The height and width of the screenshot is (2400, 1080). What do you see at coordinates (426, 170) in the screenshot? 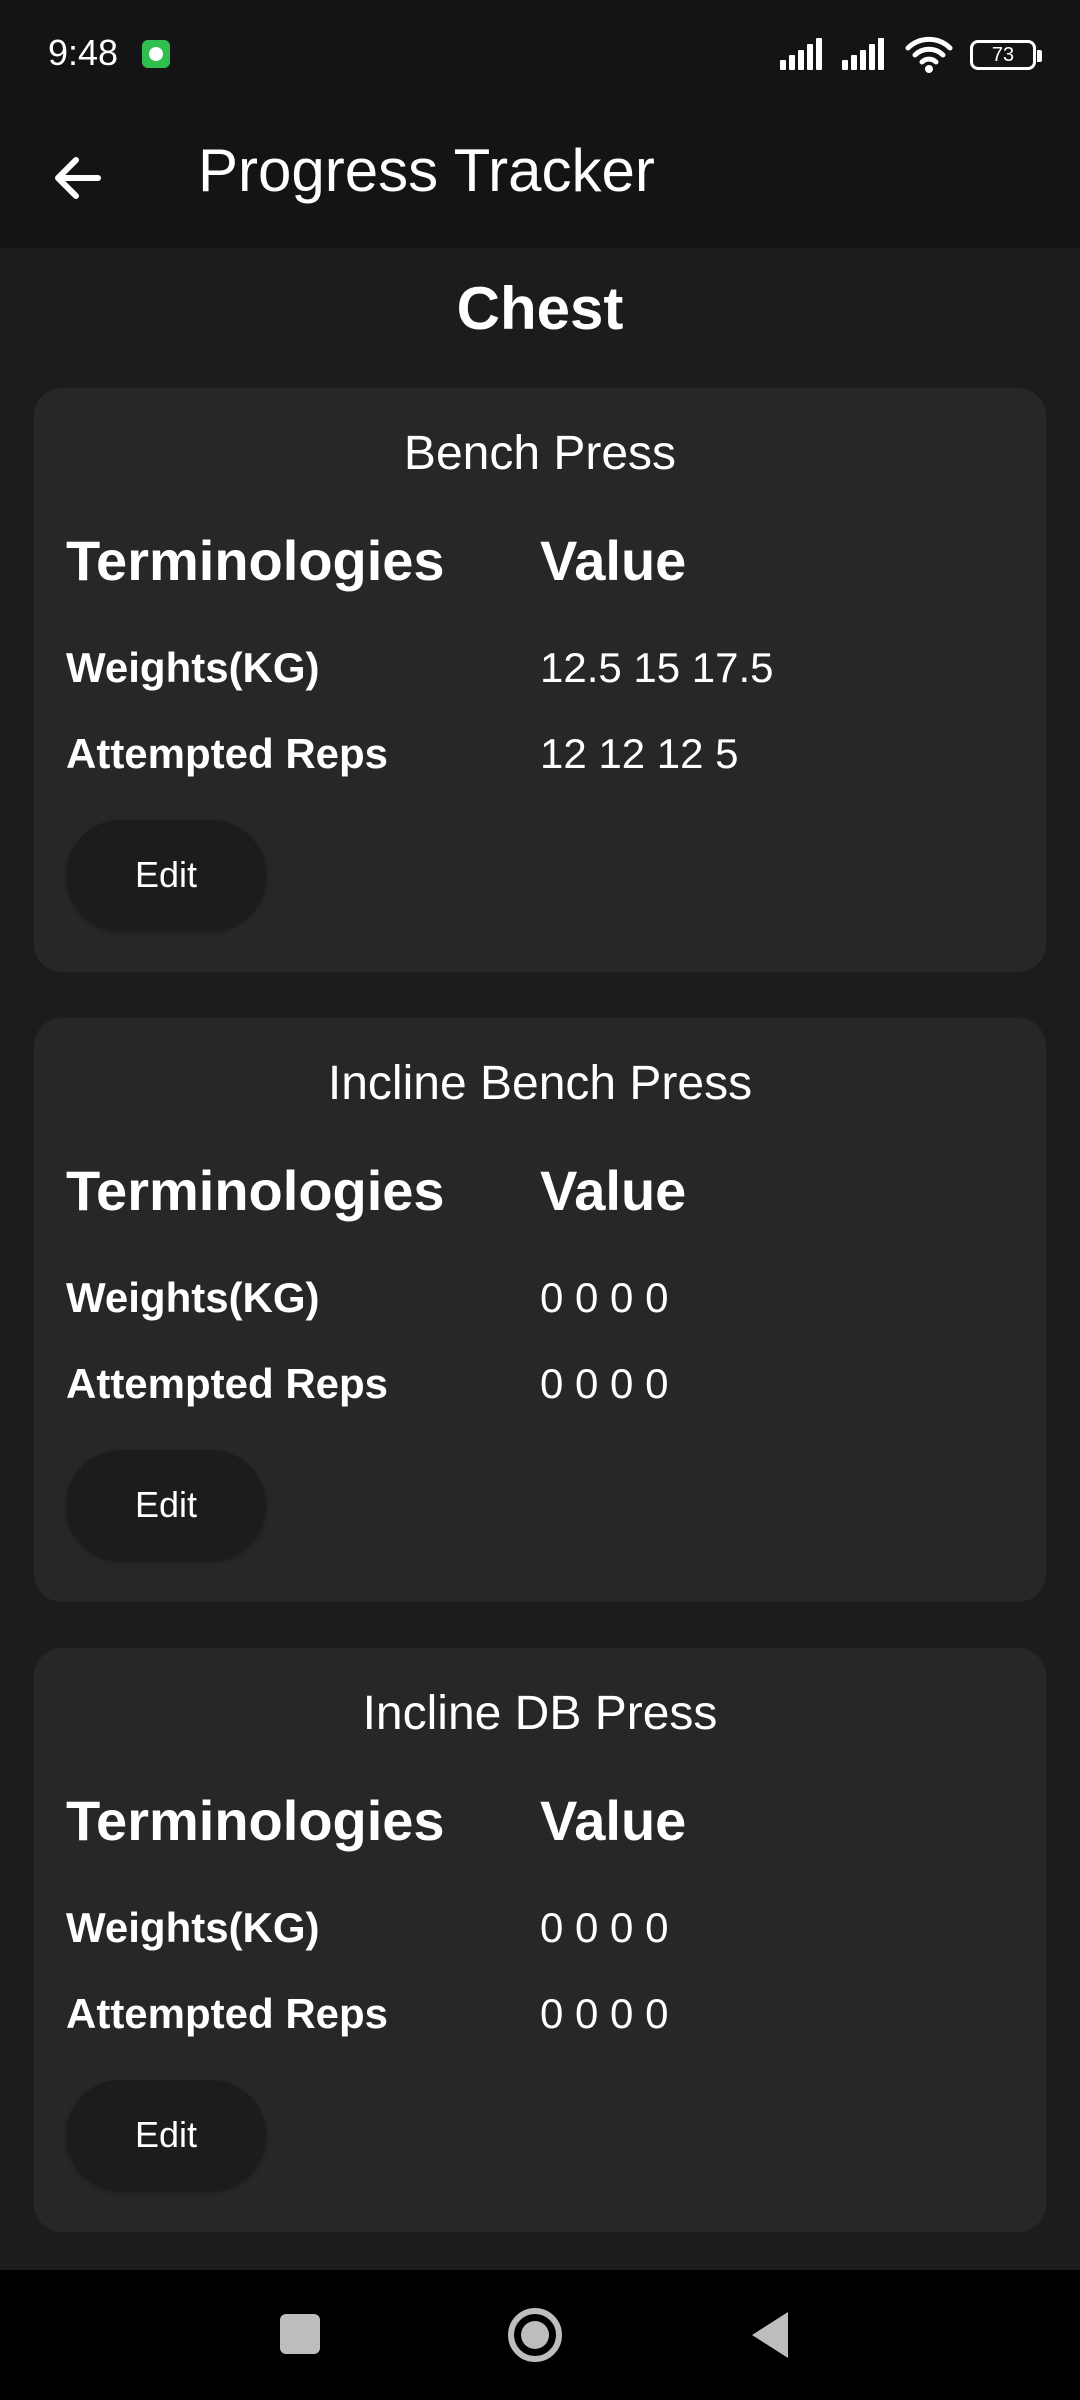
I see `page-title: Progress Tracker` at bounding box center [426, 170].